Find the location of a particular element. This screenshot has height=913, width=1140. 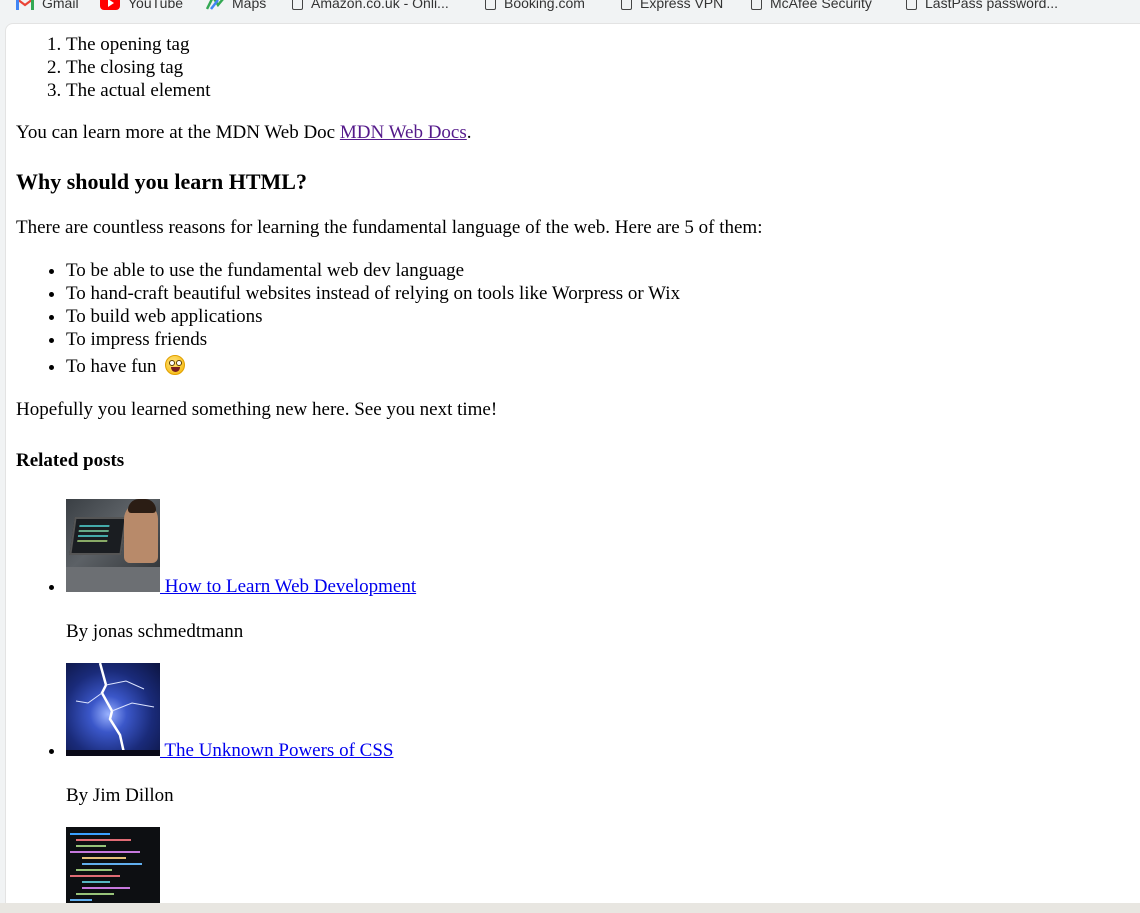

mdn-link: MDN Web Docs is located at coordinates (403, 132).